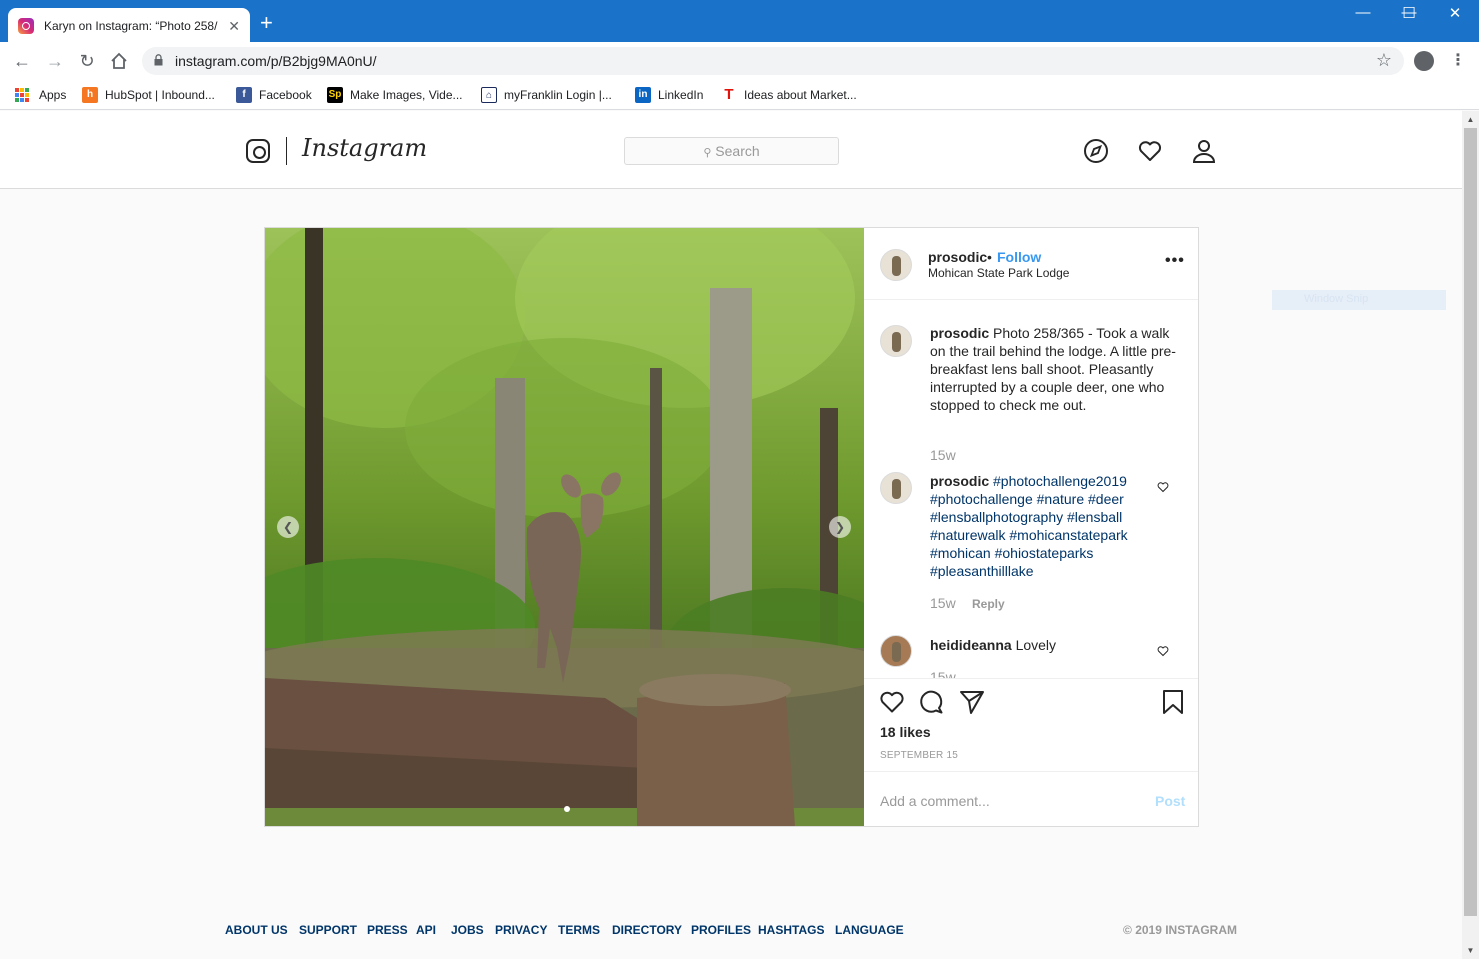 This screenshot has width=1479, height=959. What do you see at coordinates (1150, 151) in the screenshot?
I see `activity-heart-icon` at bounding box center [1150, 151].